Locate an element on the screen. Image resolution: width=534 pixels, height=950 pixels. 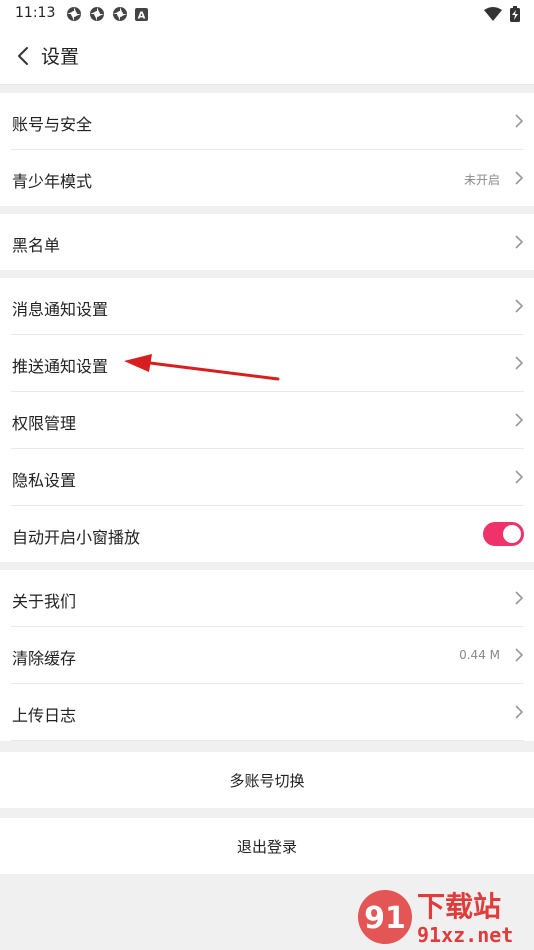
svg-text: A is located at coordinates (142, 15).